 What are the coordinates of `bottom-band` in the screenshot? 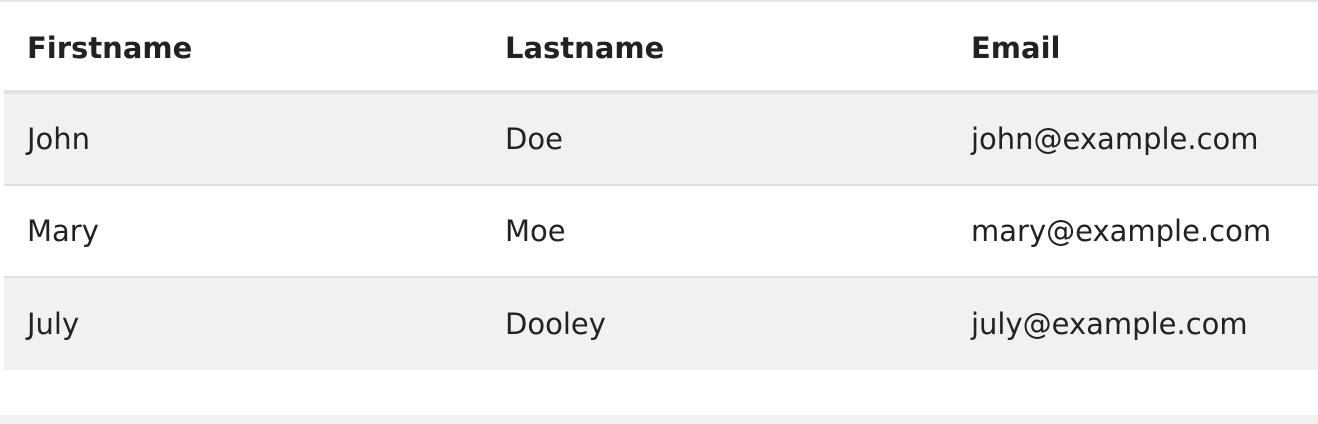 It's located at (659, 419).